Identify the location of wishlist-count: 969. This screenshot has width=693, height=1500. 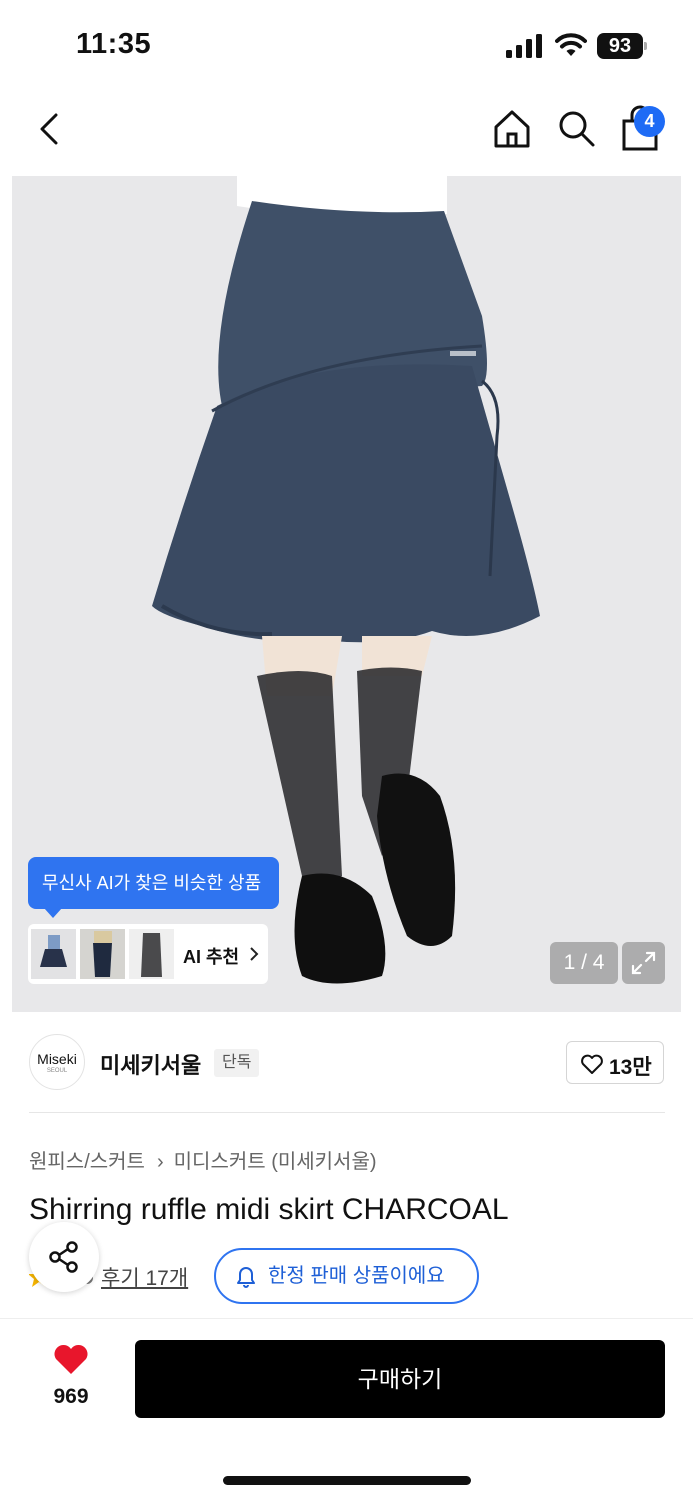
(71, 1396).